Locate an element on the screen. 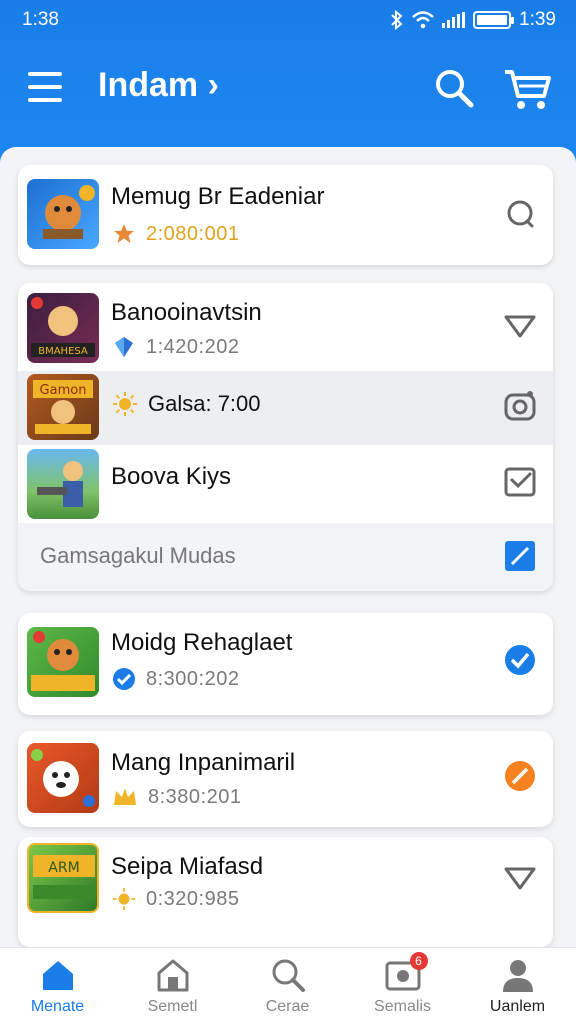  game-title: Memug Br Eadeniar is located at coordinates (218, 196).